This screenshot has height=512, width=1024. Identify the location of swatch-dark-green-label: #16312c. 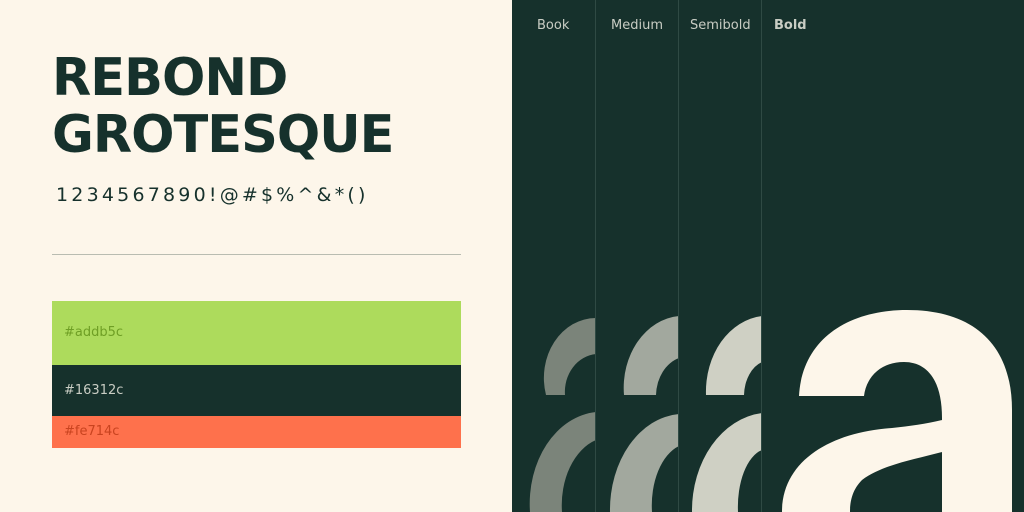
(94, 390).